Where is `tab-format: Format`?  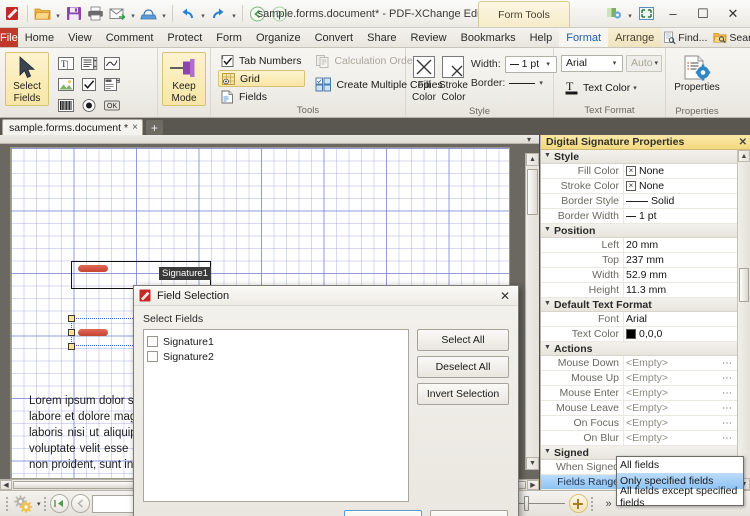 tab-format: Format is located at coordinates (584, 37).